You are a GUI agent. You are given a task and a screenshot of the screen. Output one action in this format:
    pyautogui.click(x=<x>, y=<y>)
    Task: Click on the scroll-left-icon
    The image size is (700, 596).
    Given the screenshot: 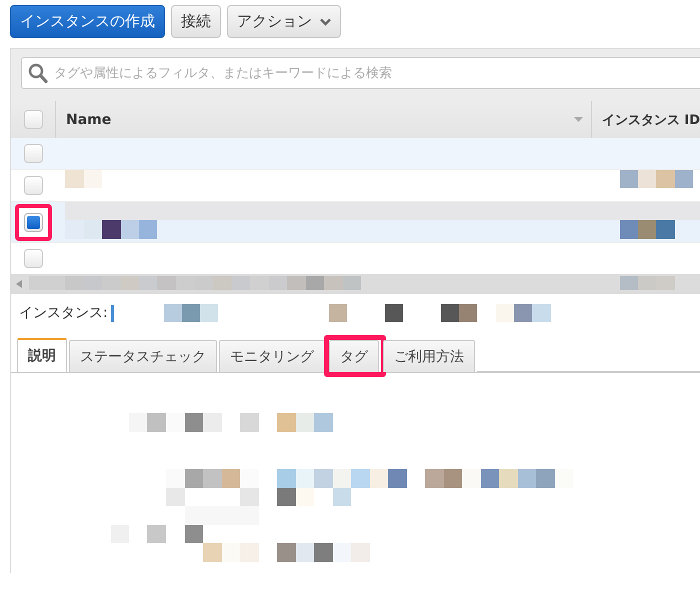 What is the action you would take?
    pyautogui.click(x=19, y=284)
    